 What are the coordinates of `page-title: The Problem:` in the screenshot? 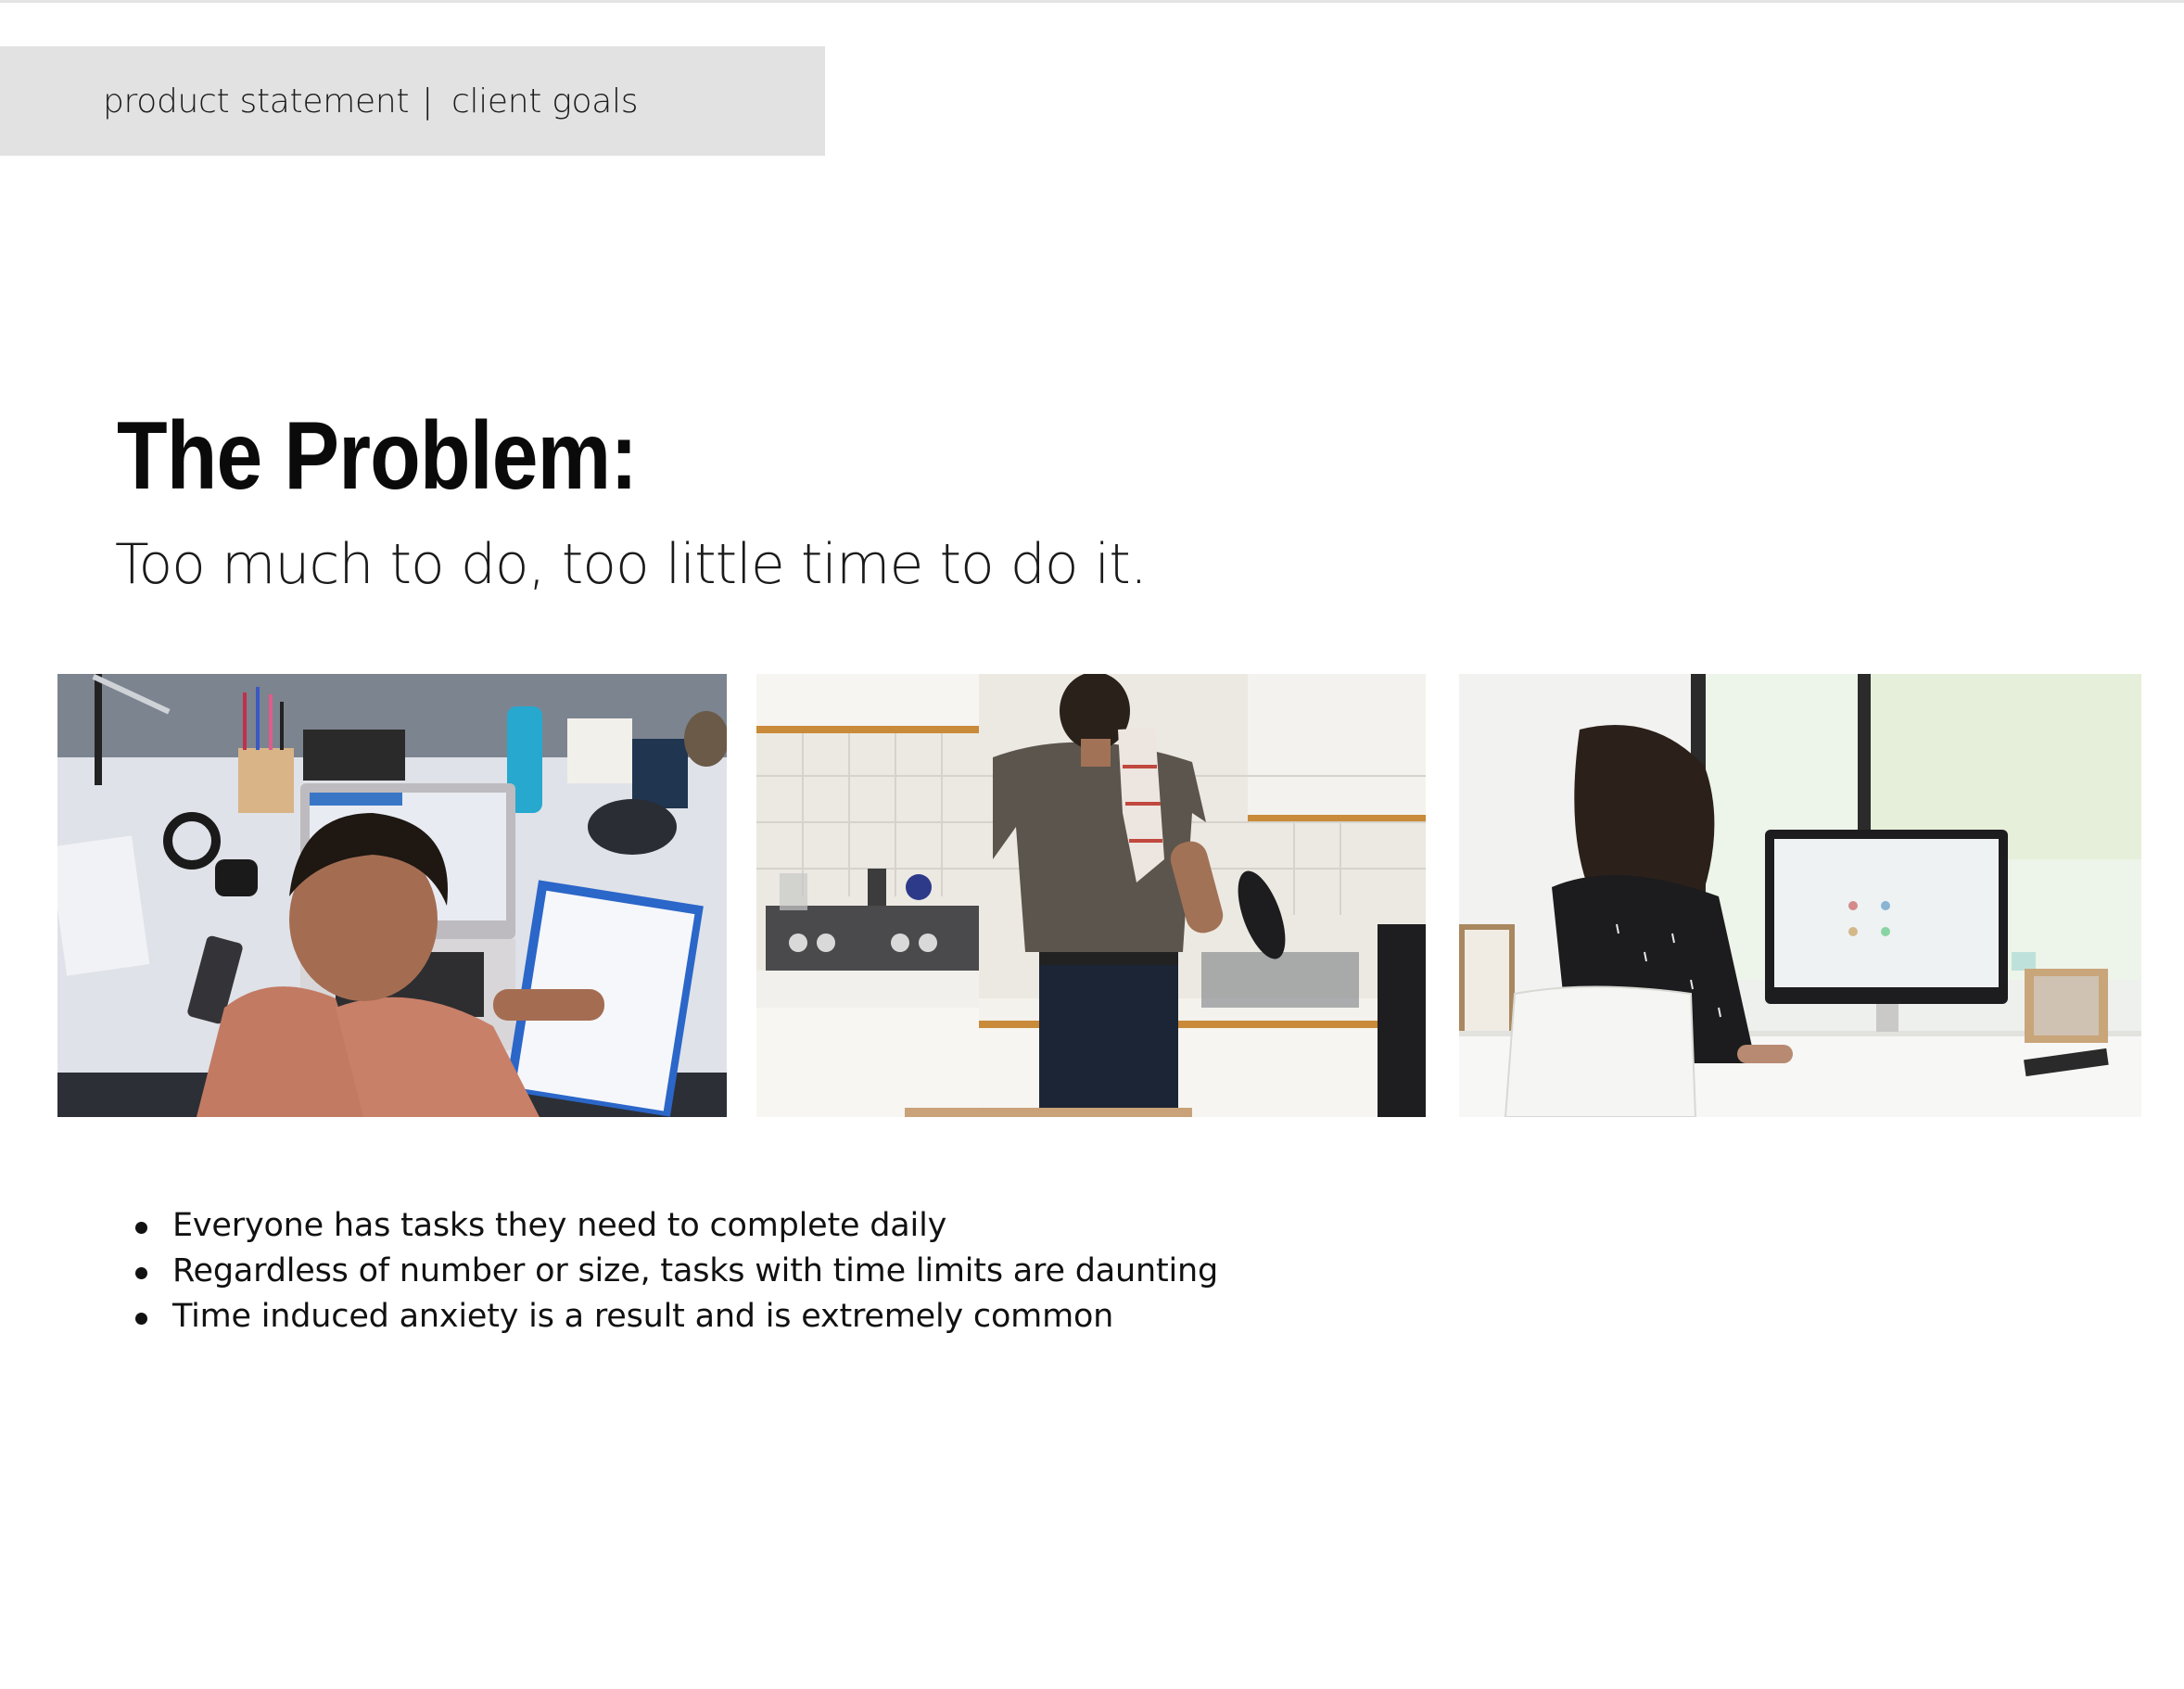 It's located at (377, 456).